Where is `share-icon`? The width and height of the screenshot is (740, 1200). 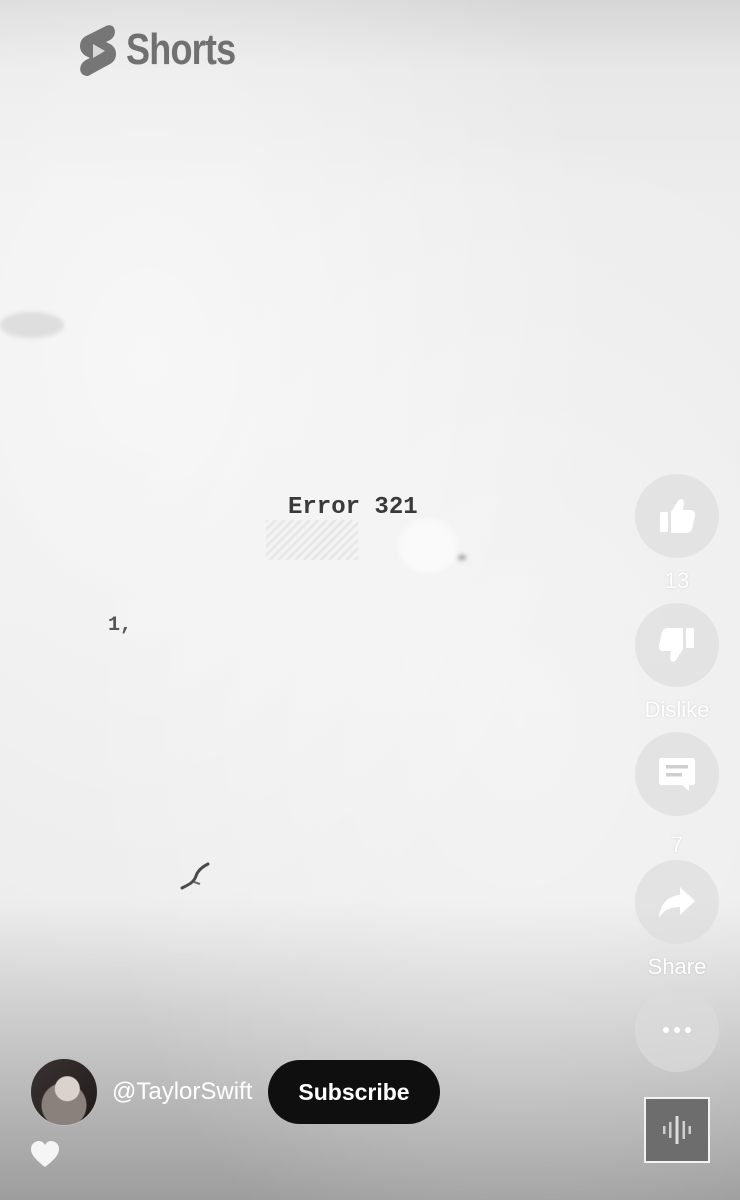
share-icon is located at coordinates (677, 902).